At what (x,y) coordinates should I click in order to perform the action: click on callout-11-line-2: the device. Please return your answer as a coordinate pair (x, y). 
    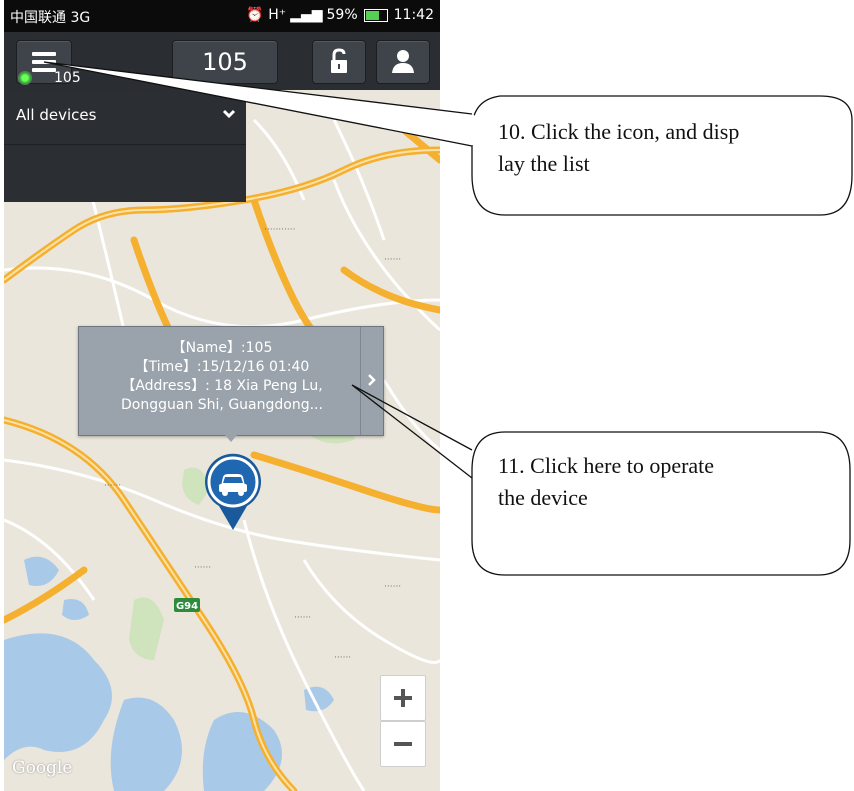
    Looking at the image, I should click on (543, 497).